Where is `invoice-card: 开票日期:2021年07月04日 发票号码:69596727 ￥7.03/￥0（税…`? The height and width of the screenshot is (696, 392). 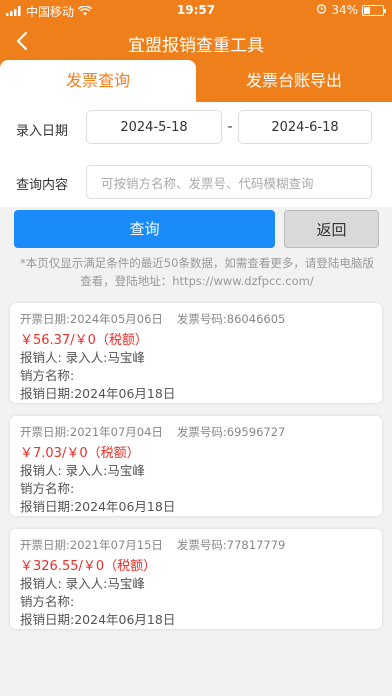
invoice-card: 开票日期:2021年07月04日 发票号码:69596727 ￥7.03/￥0（税… is located at coordinates (196, 466).